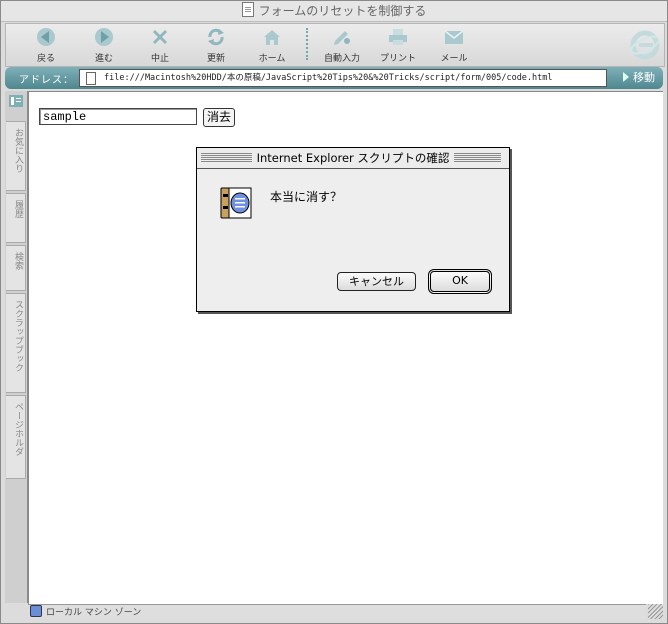 The width and height of the screenshot is (668, 624). I want to click on home-icon, so click(272, 37).